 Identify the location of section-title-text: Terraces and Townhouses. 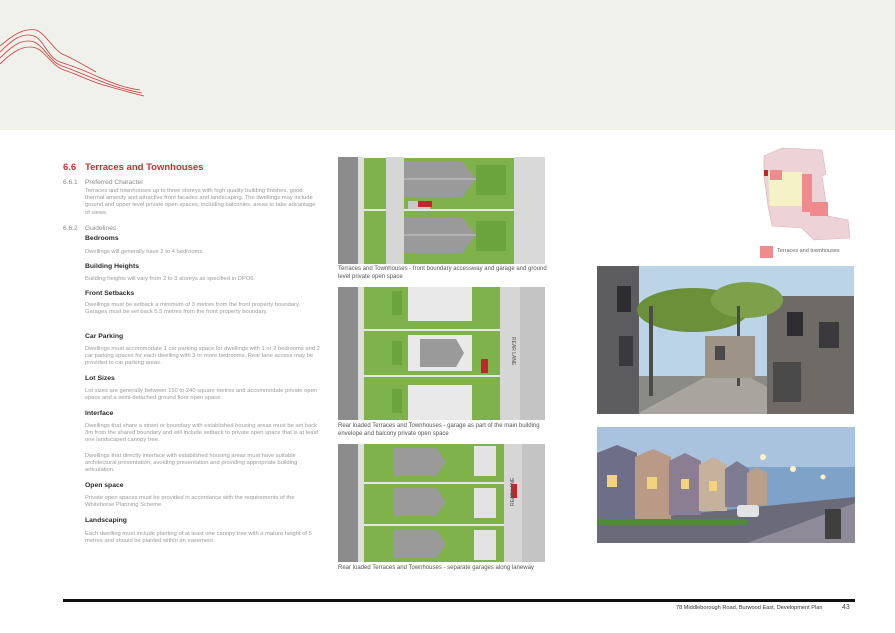
(144, 167).